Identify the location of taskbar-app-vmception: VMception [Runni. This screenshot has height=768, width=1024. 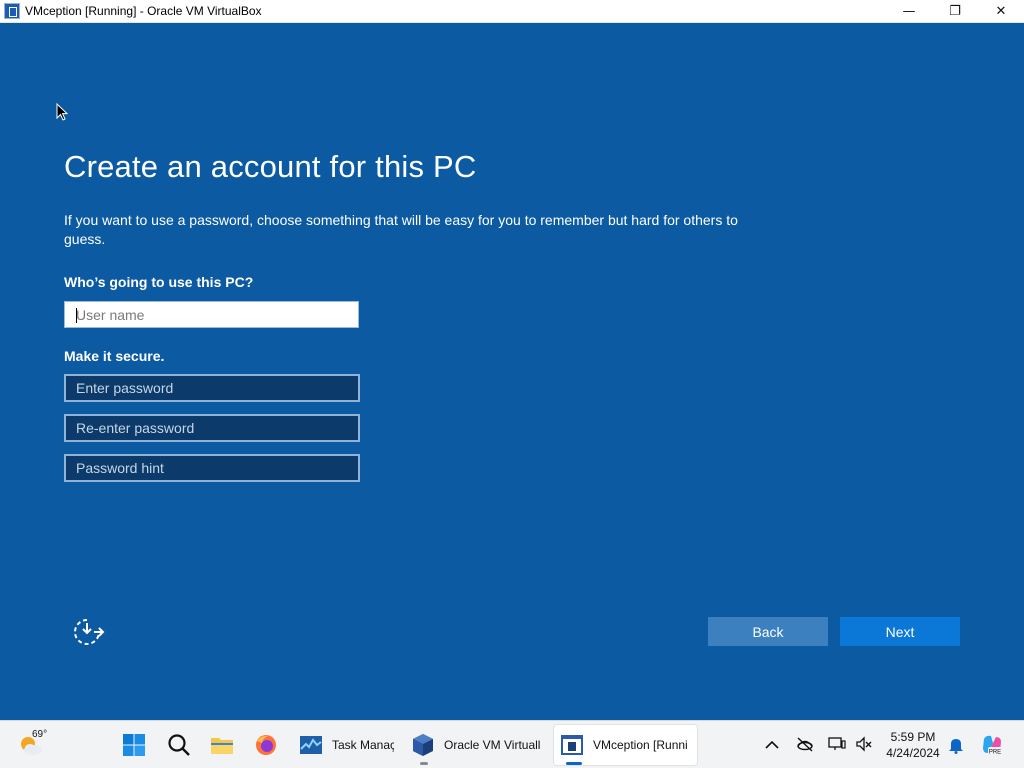
(626, 744).